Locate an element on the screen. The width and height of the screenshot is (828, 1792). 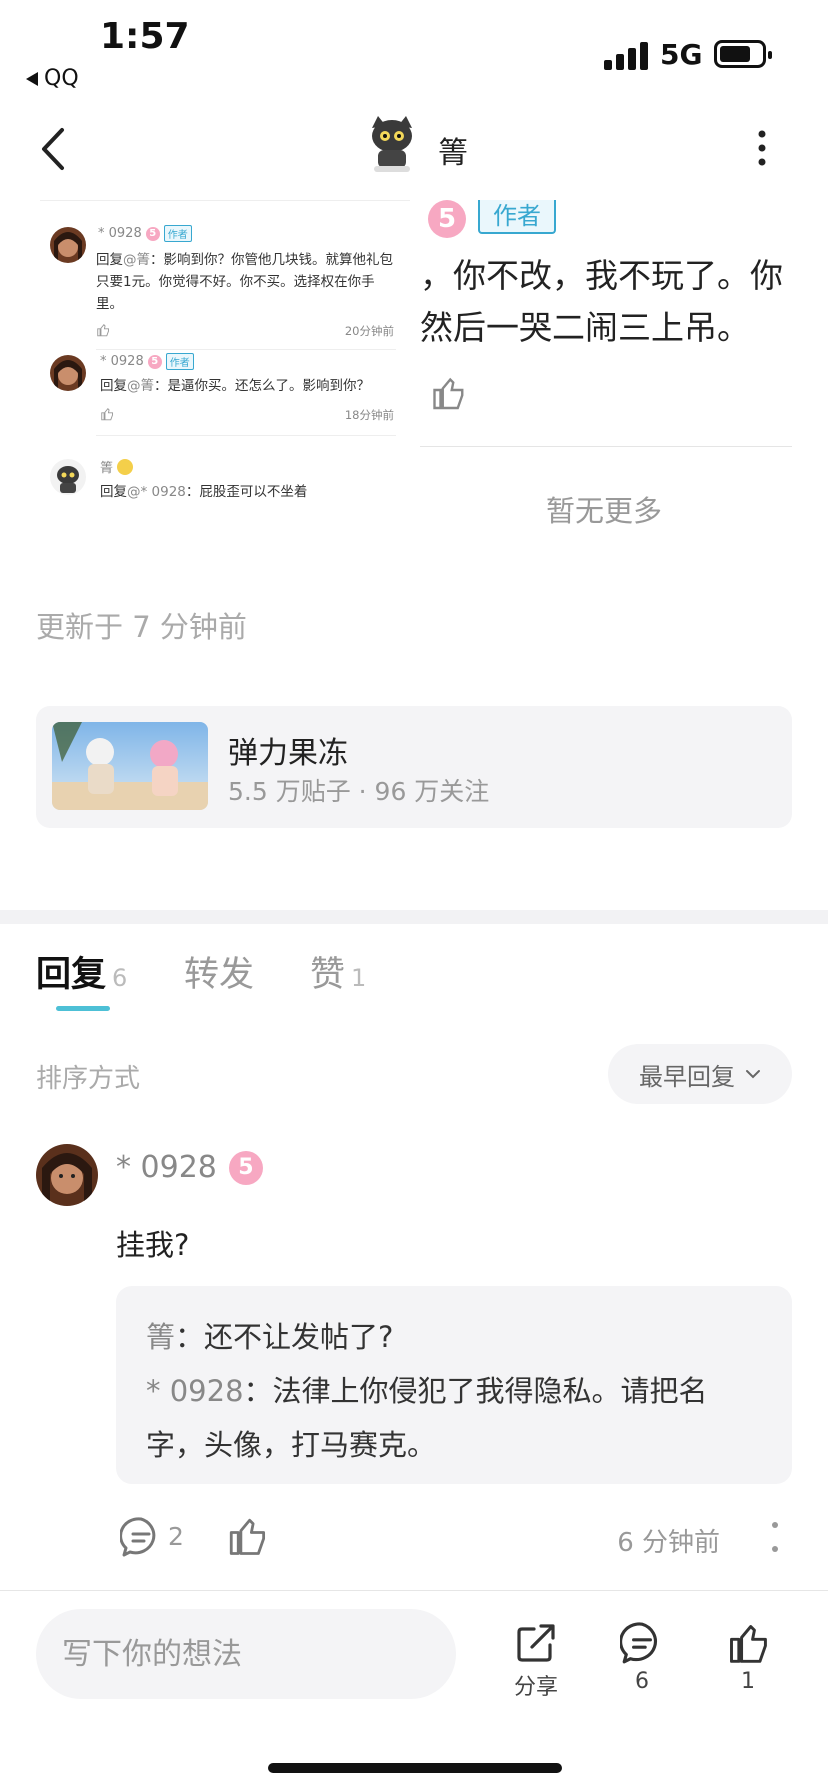
reply-time: 6 分钟前 is located at coordinates (668, 1543).